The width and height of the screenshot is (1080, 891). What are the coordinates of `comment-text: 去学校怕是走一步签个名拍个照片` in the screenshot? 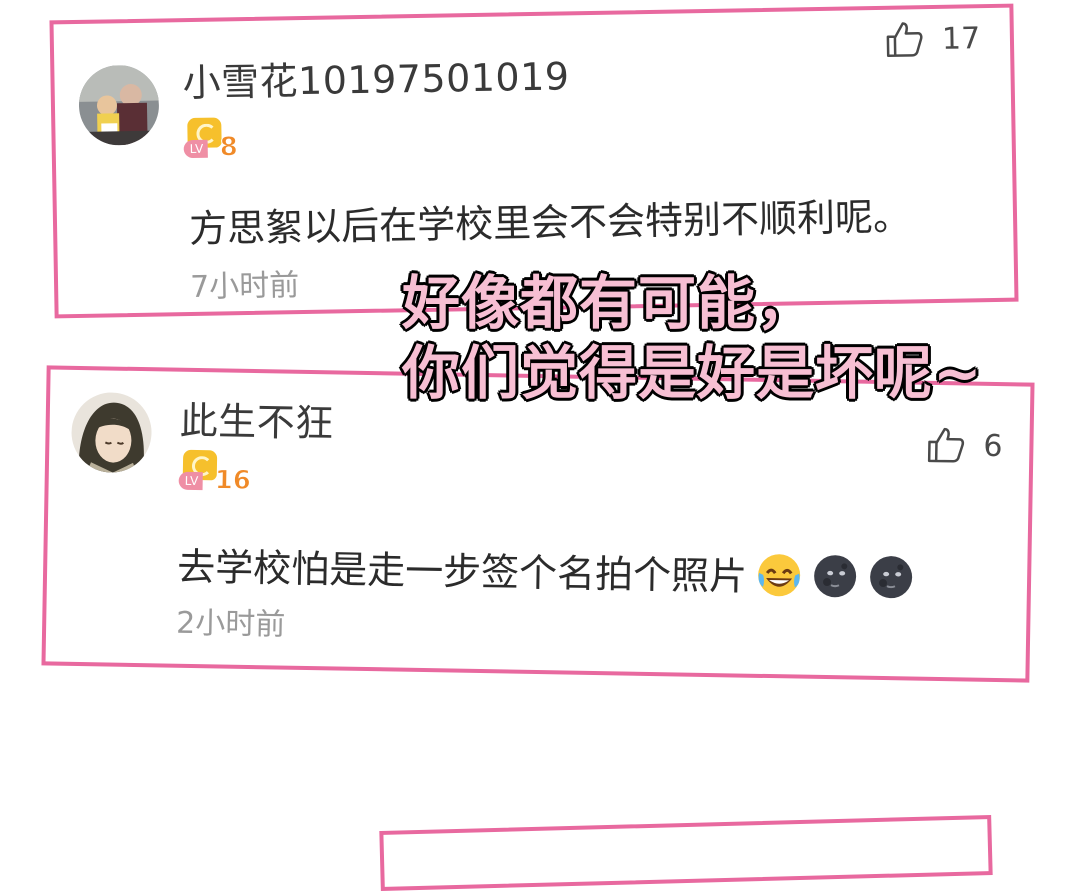 It's located at (546, 573).